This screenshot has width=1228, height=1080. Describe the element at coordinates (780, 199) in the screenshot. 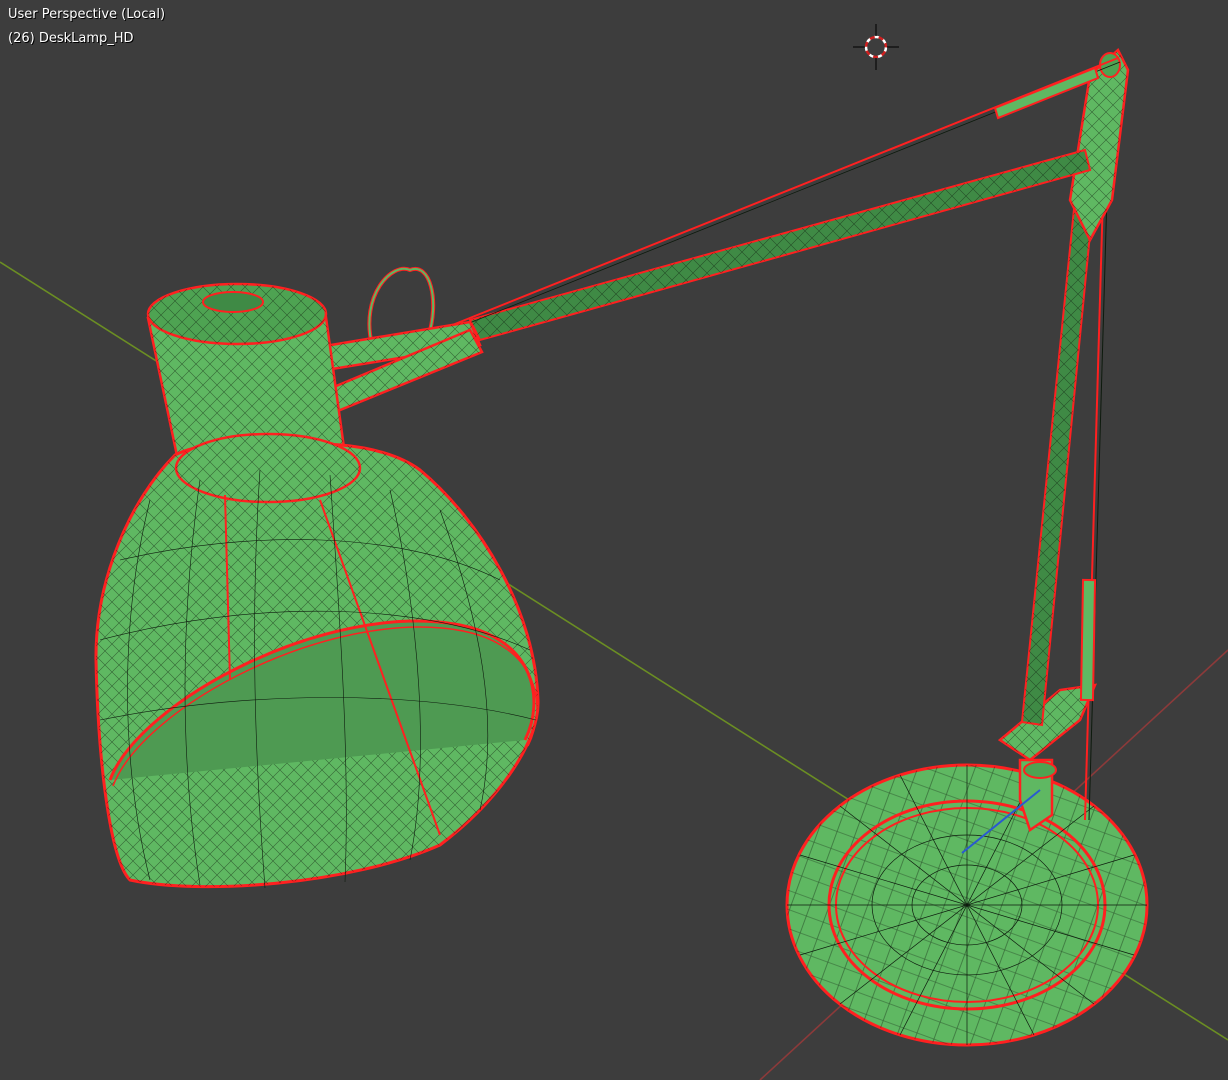

I see `upper-arm` at that location.